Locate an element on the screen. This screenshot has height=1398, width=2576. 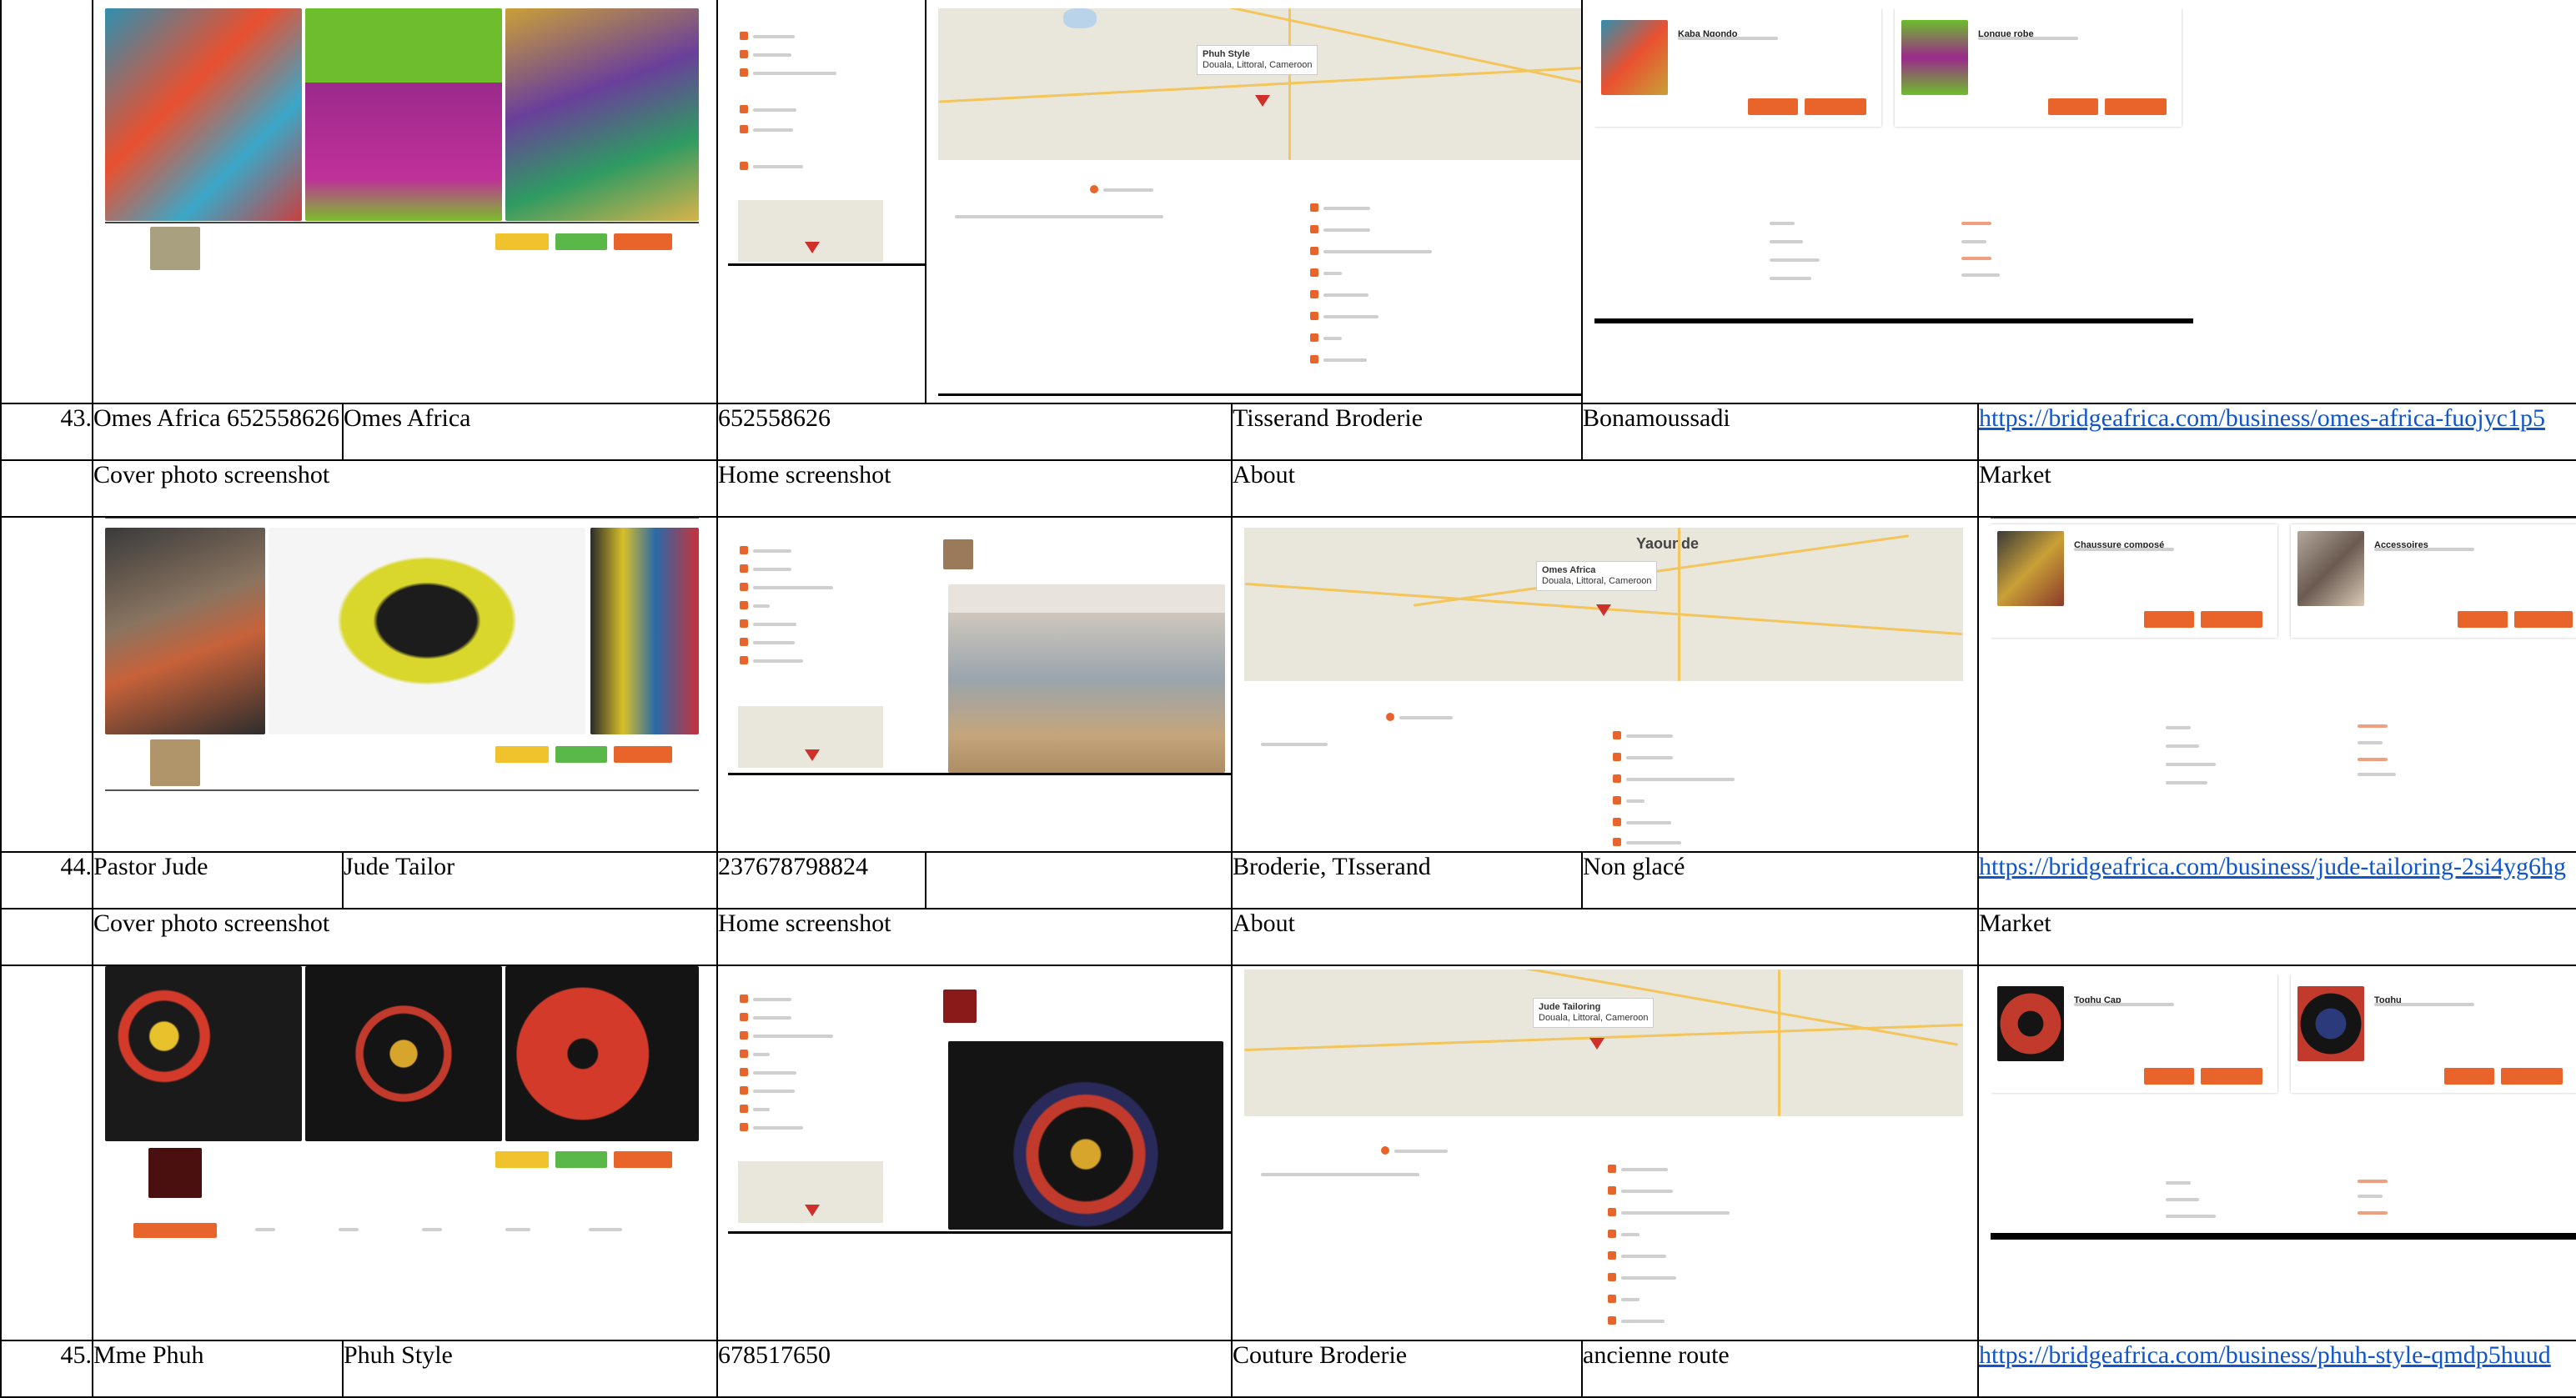
contact-name: Pastor Jude is located at coordinates (218, 880).